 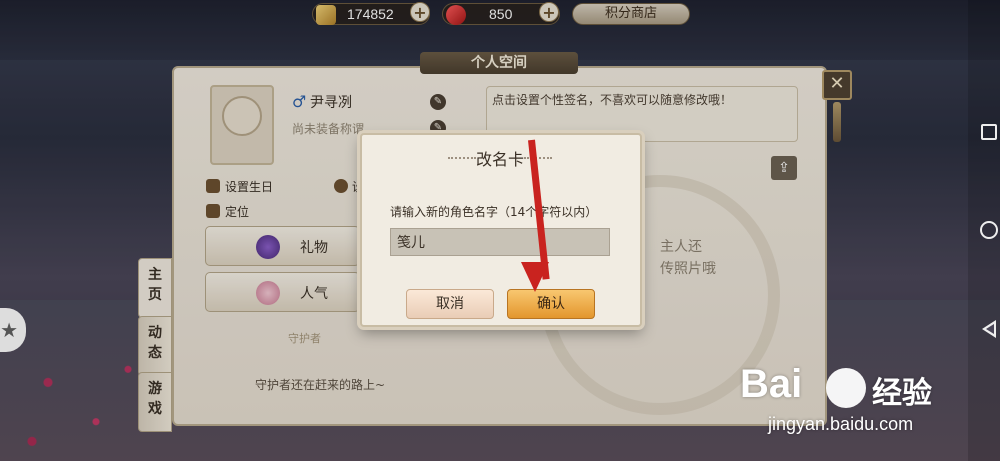 I want to click on baidu-paw-icon, so click(x=846, y=388).